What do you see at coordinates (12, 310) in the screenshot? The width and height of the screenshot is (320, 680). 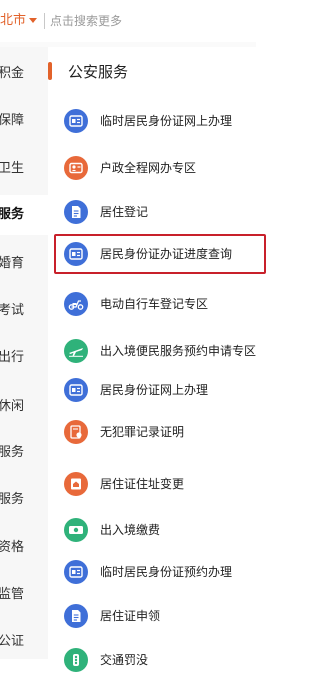 I see `sidebar-item-label: 考试` at bounding box center [12, 310].